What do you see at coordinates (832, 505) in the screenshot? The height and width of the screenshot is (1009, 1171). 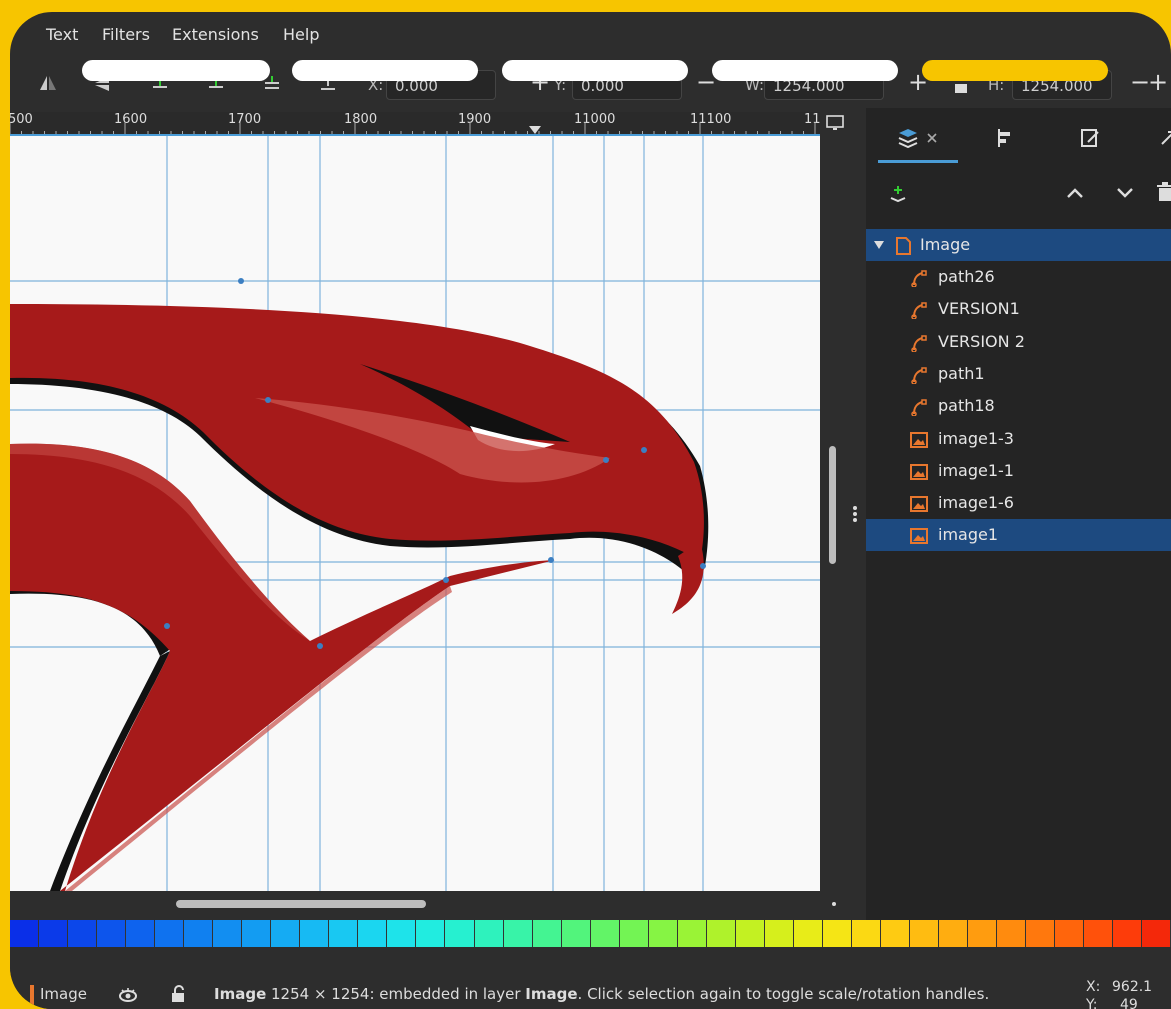 I see `vertical-scroll-thumb` at bounding box center [832, 505].